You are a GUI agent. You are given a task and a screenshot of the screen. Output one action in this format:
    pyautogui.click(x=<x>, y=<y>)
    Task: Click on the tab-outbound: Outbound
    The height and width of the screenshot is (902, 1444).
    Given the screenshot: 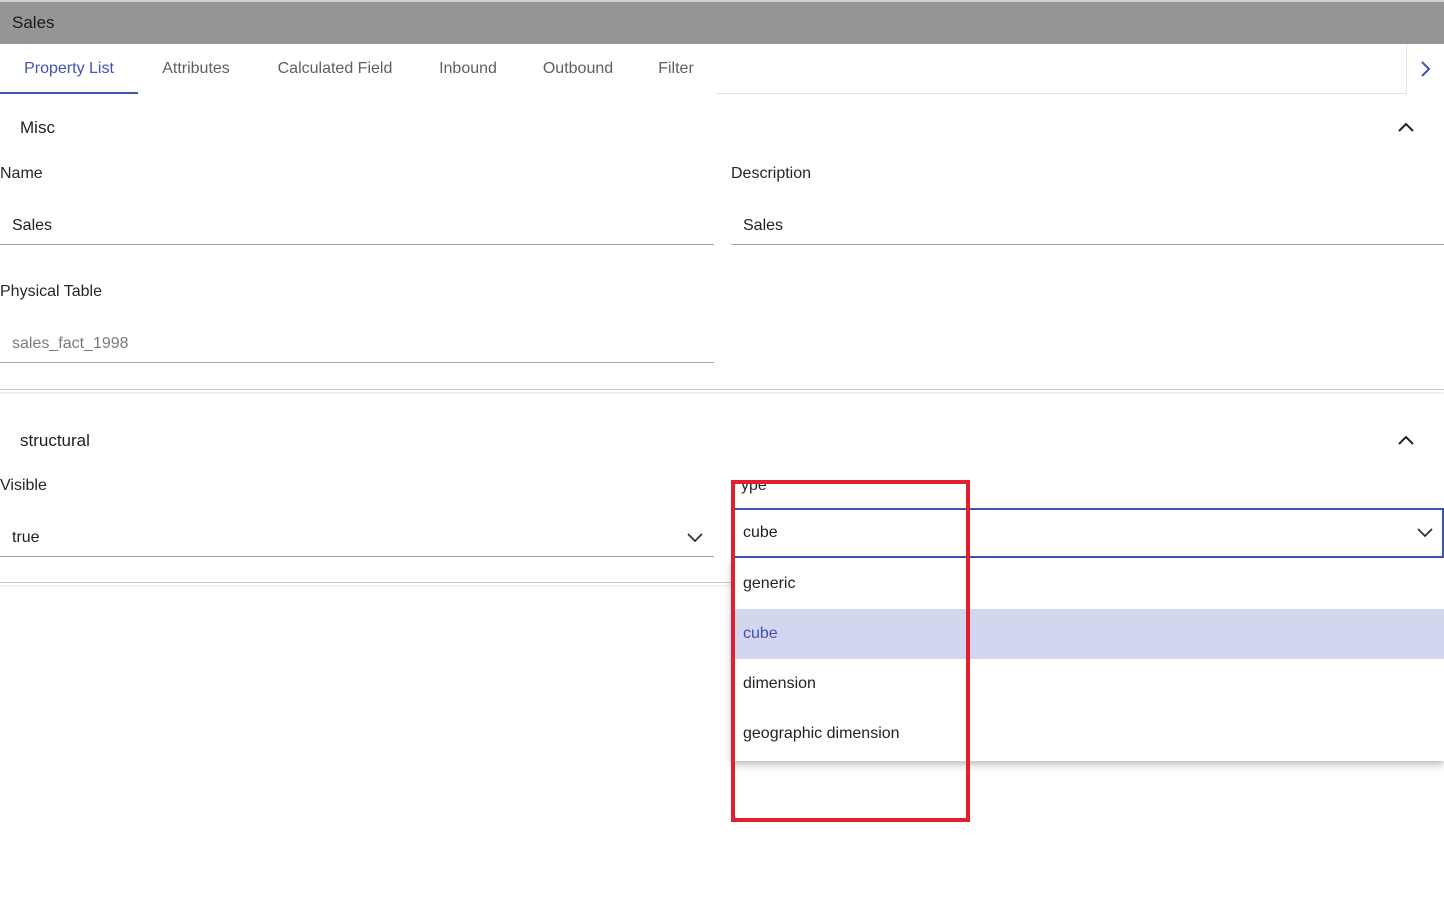 What is the action you would take?
    pyautogui.click(x=578, y=69)
    